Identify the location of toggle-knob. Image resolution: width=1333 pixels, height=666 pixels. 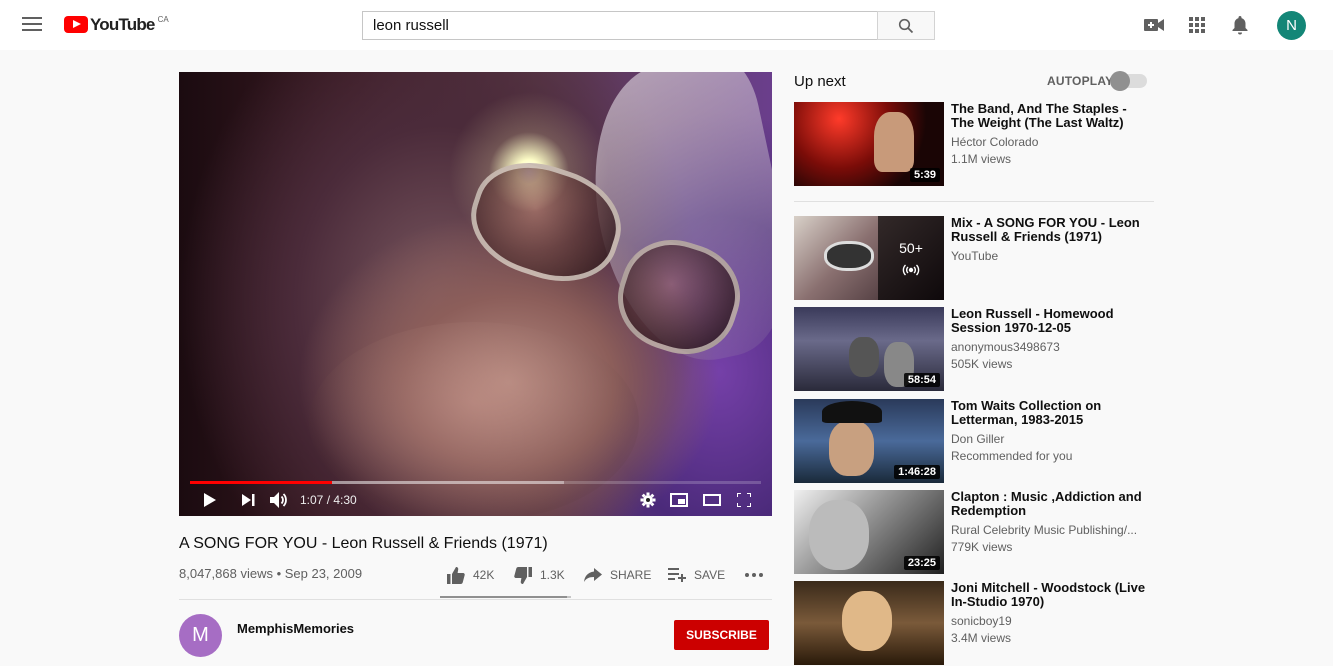
(1120, 81).